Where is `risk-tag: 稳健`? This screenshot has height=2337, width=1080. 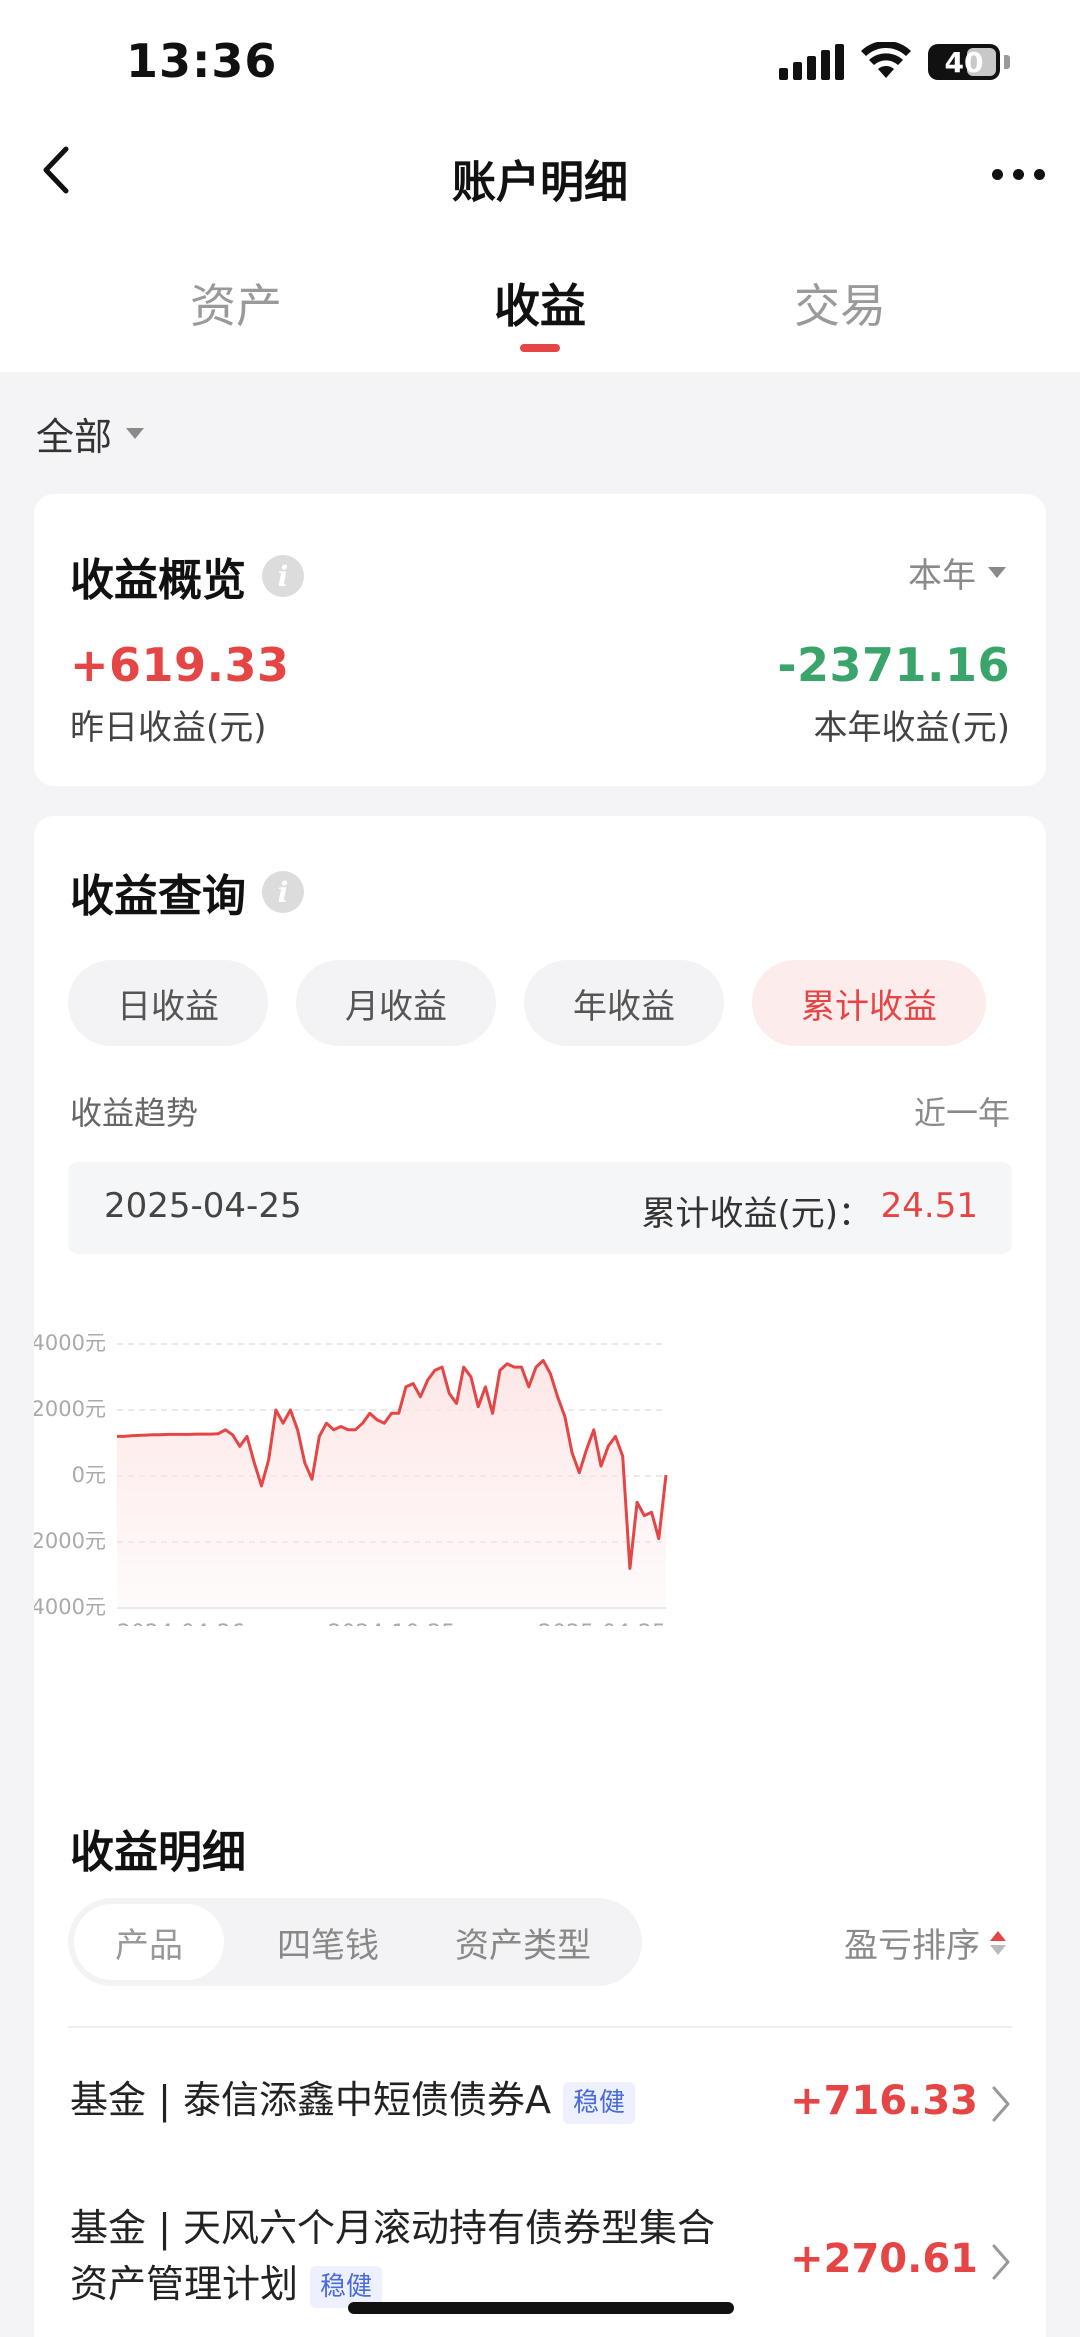
risk-tag: 稳健 is located at coordinates (598, 2102).